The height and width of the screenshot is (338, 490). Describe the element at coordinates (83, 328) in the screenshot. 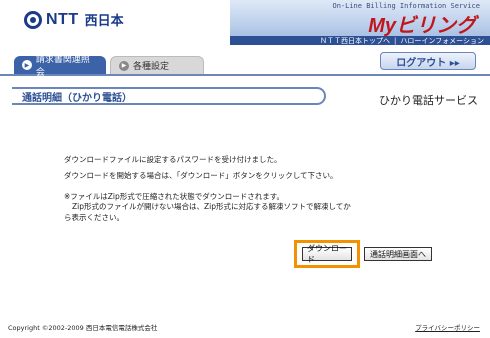

I see `copyright: Copyright ©2002-2009 西日本電信電話株式会社` at that location.